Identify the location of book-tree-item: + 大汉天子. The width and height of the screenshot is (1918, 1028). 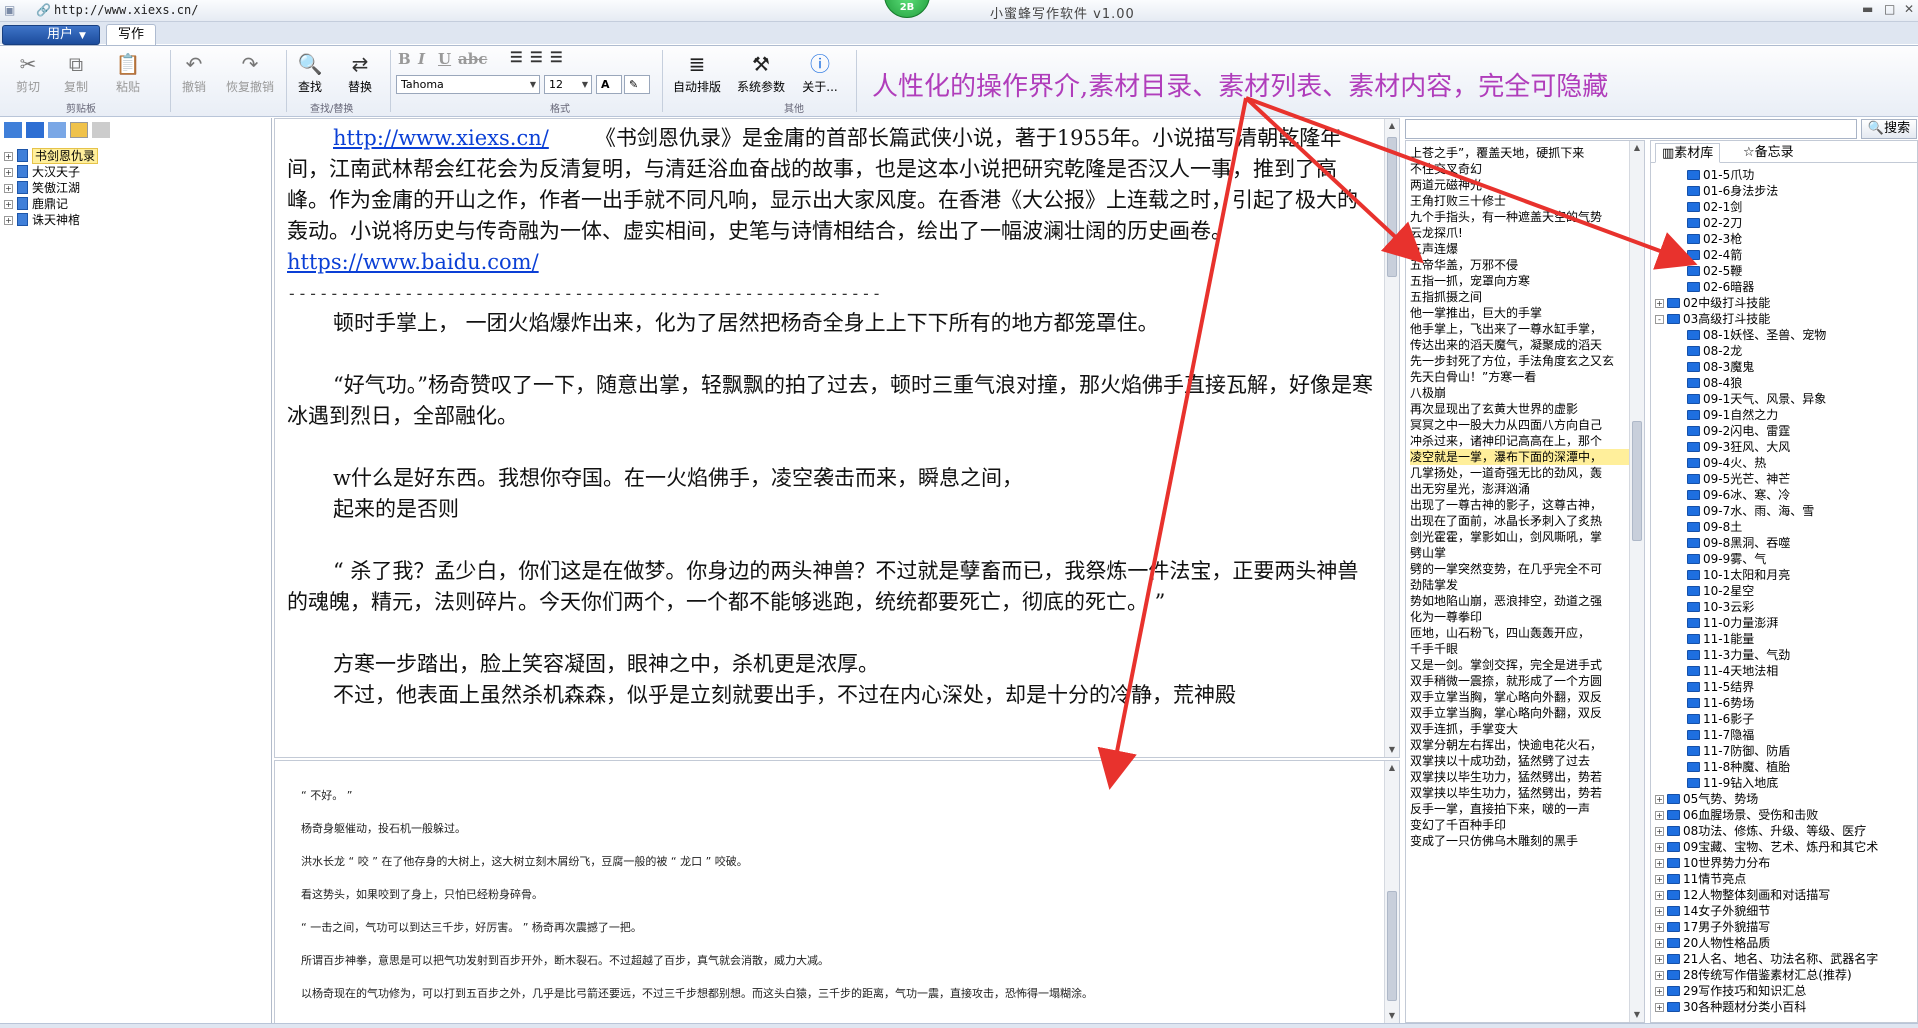
(51, 172).